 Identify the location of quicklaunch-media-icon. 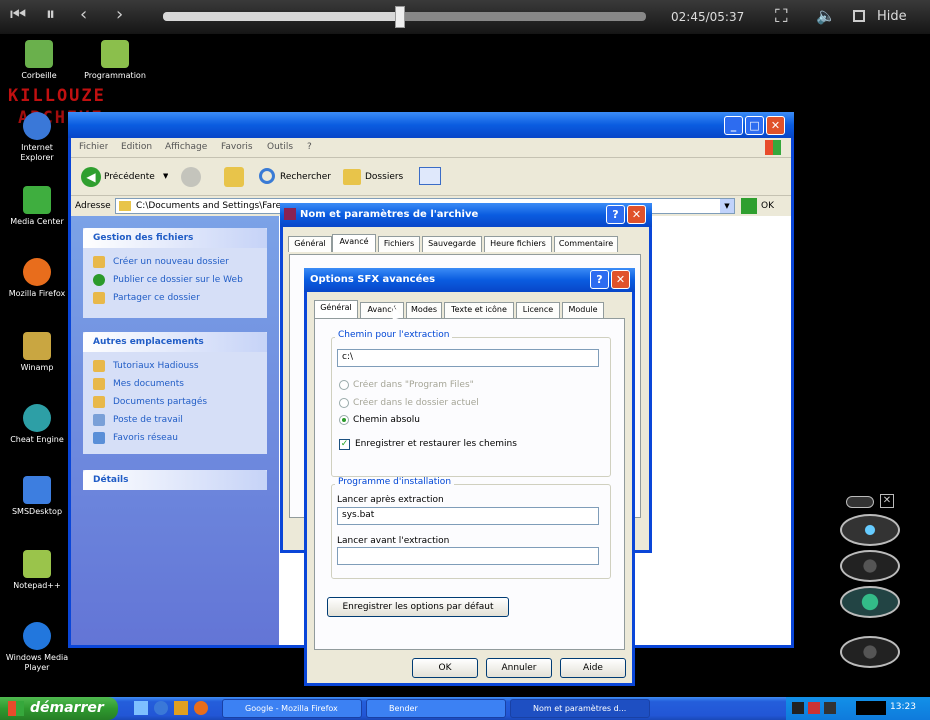
(181, 708).